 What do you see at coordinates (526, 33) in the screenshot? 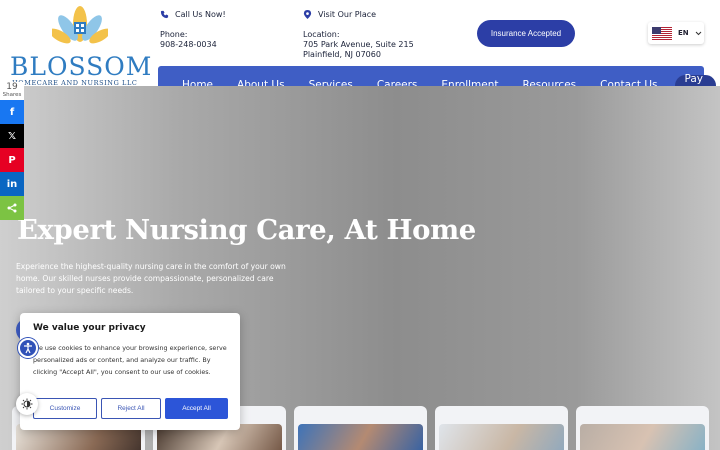
I see `insurance-accepted-button: Insurance Accepted` at bounding box center [526, 33].